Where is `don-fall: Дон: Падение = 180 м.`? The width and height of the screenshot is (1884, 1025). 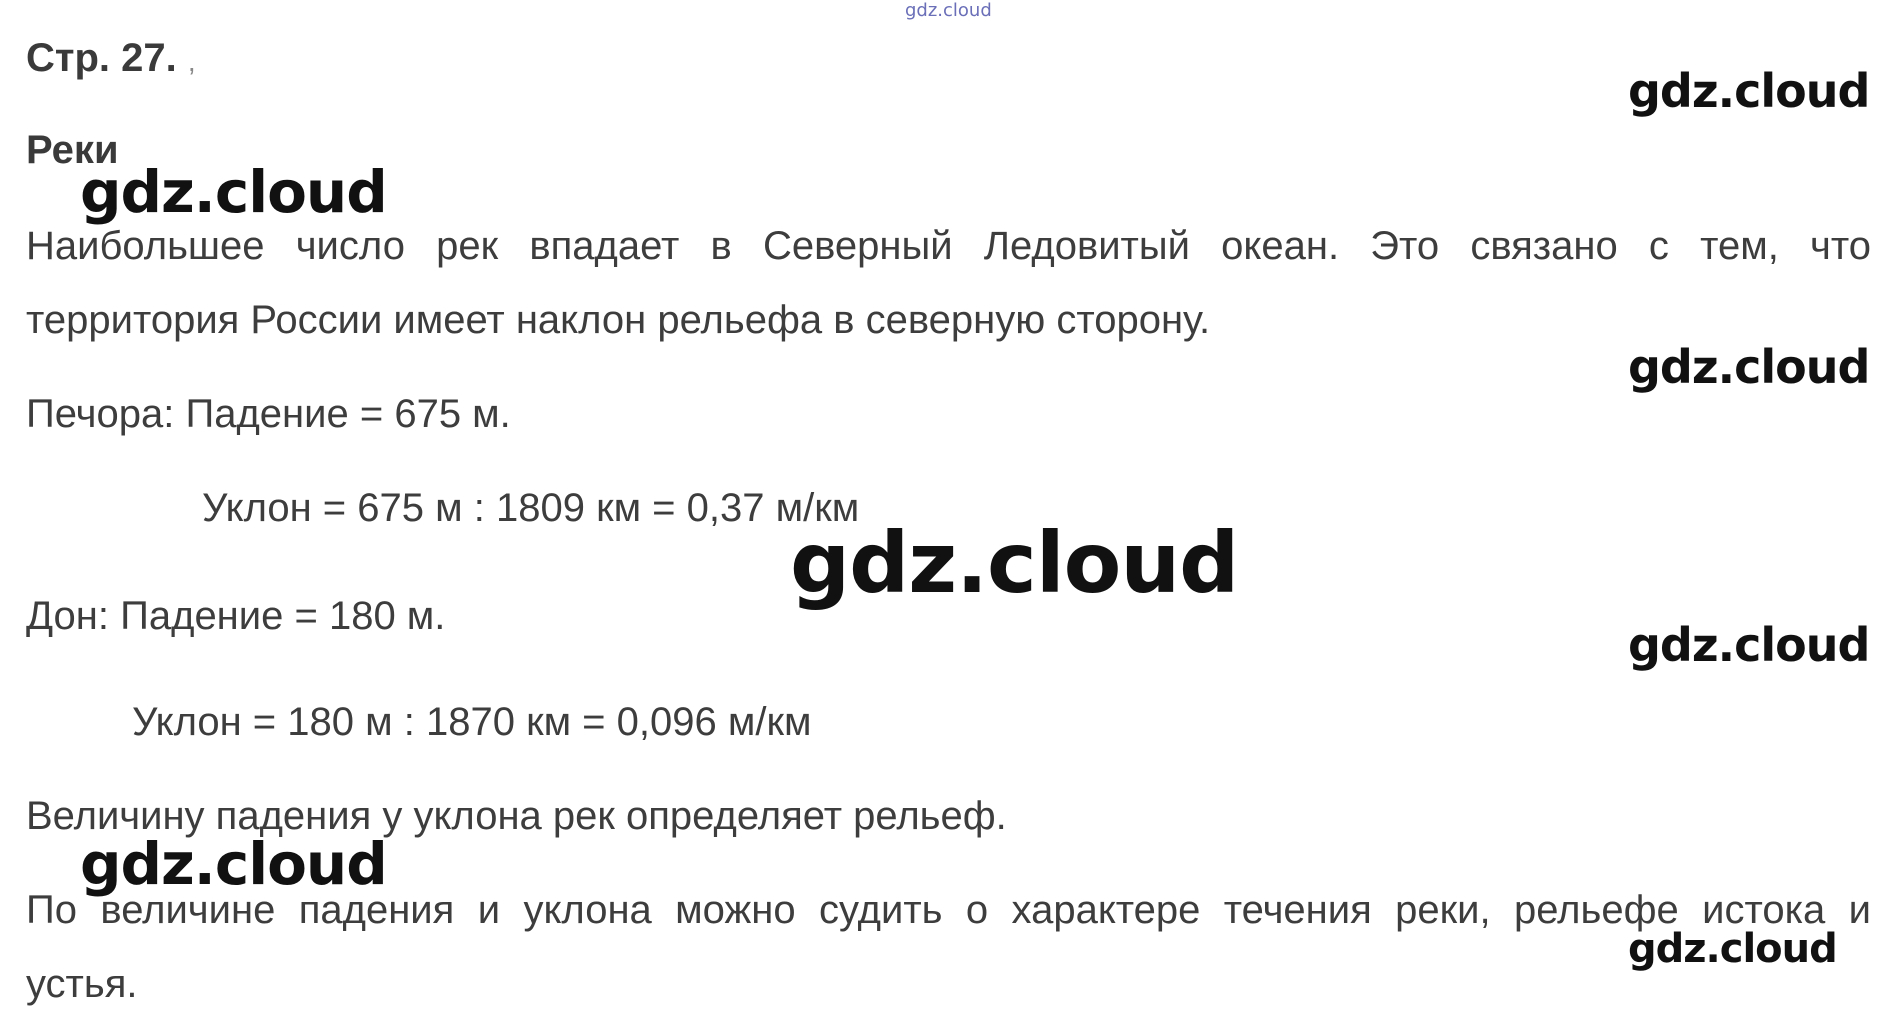
don-fall: Дон: Падение = 180 м. is located at coordinates (236, 616).